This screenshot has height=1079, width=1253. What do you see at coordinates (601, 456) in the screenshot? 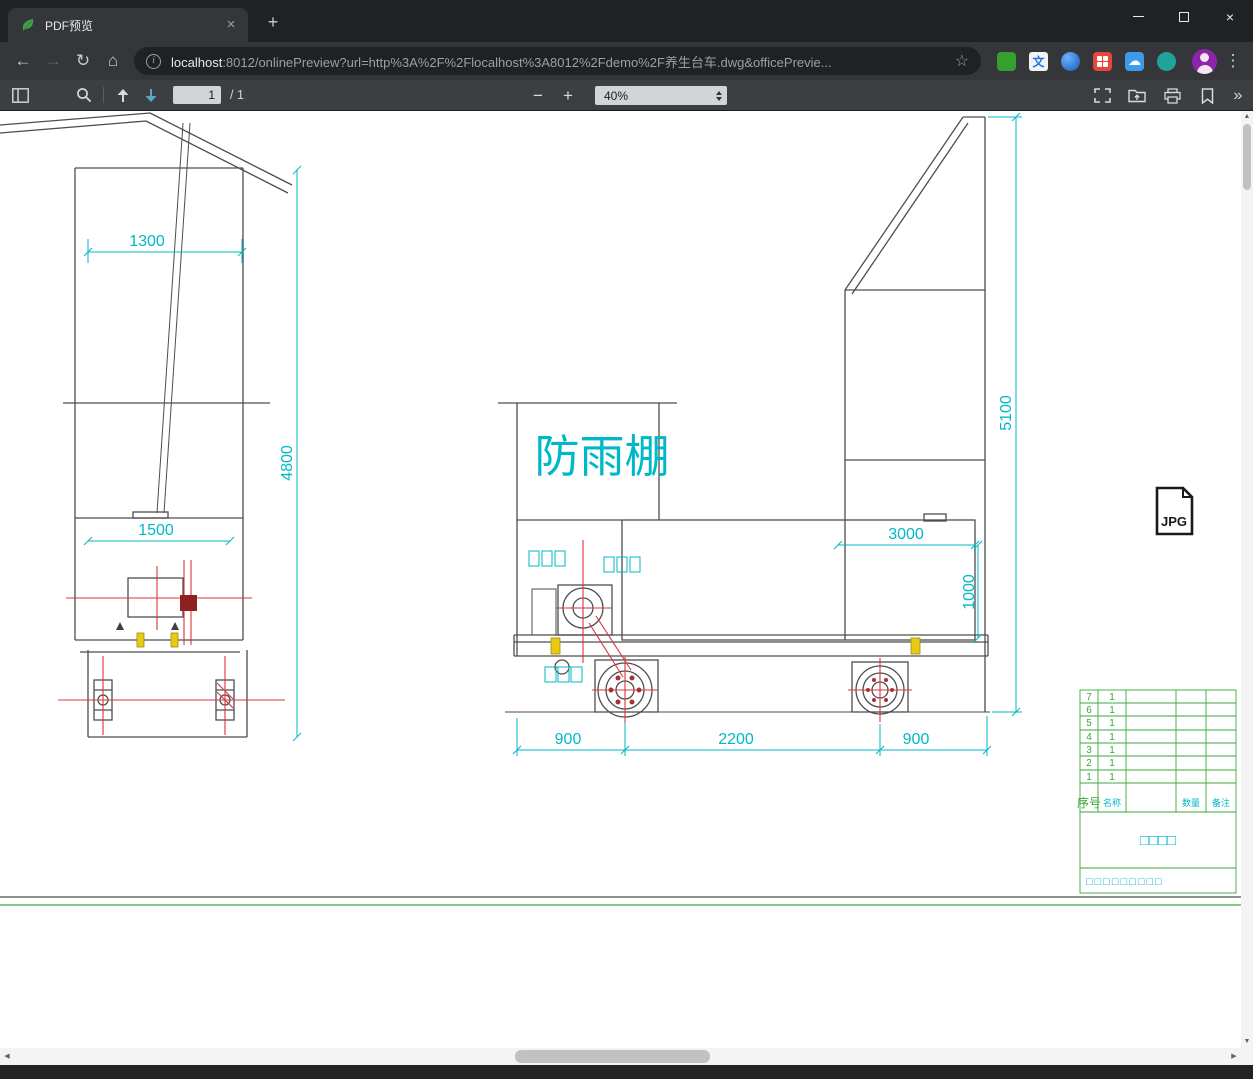
I see `rain-shelter-label: 防雨棚` at bounding box center [601, 456].